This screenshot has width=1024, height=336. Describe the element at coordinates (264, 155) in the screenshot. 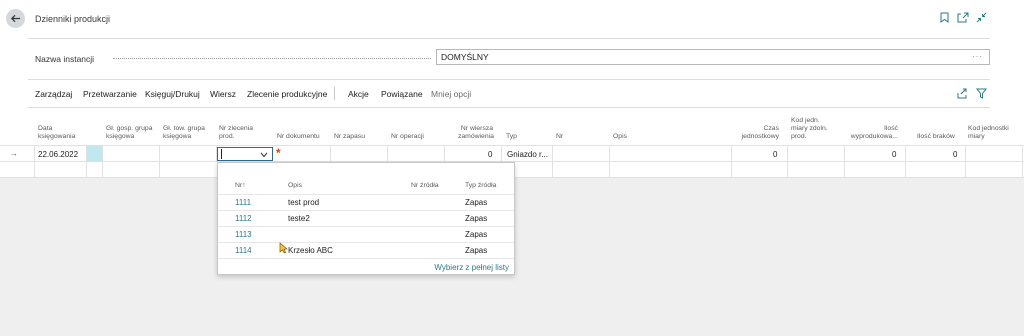

I see `chevron-down-icon` at that location.